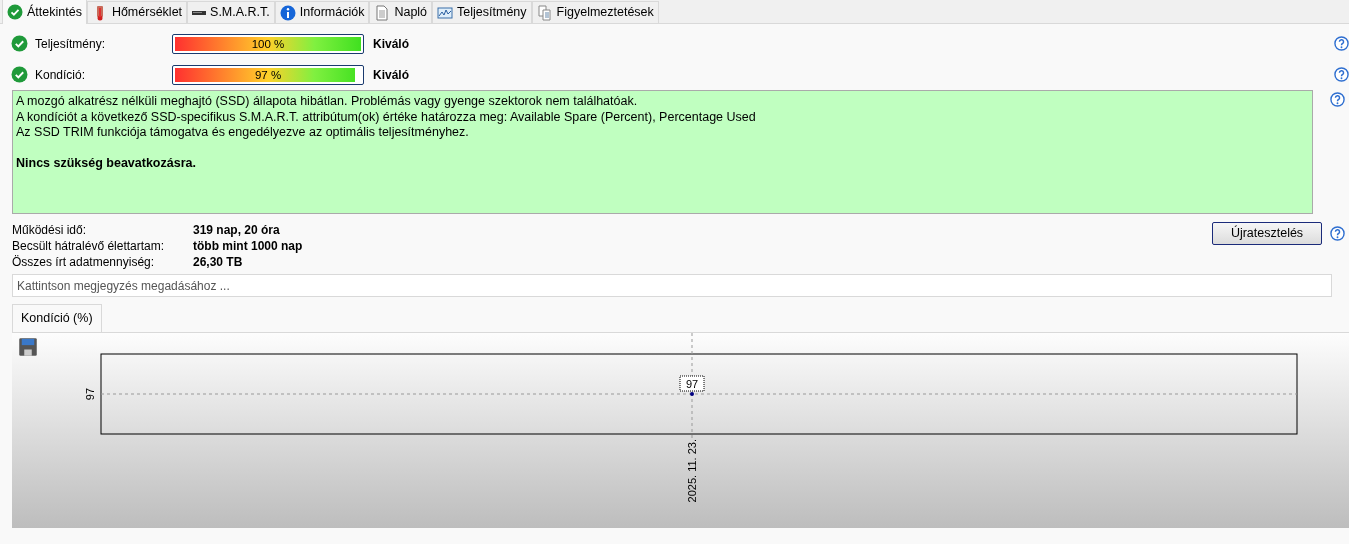 This screenshot has width=1349, height=544. What do you see at coordinates (137, 12) in the screenshot?
I see `tab: Hőmérséklet` at bounding box center [137, 12].